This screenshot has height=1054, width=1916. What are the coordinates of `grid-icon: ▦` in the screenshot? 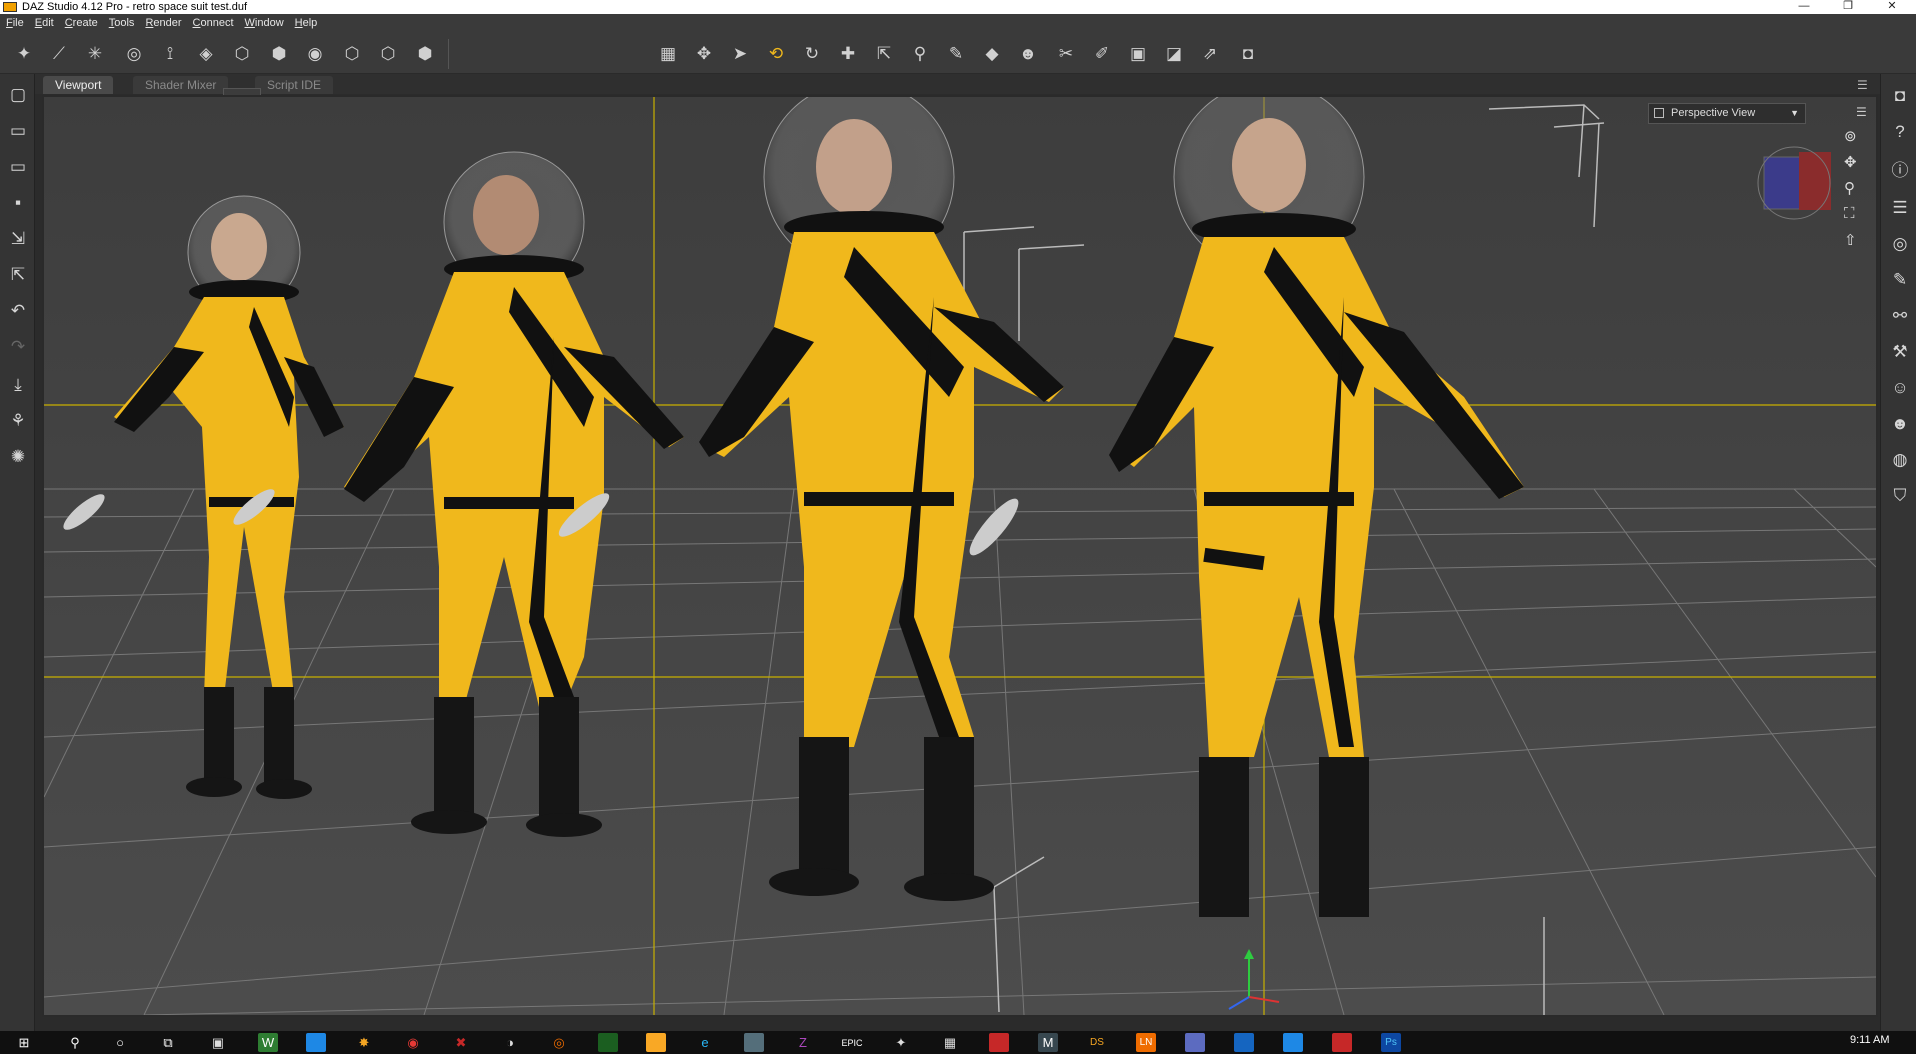 It's located at (668, 54).